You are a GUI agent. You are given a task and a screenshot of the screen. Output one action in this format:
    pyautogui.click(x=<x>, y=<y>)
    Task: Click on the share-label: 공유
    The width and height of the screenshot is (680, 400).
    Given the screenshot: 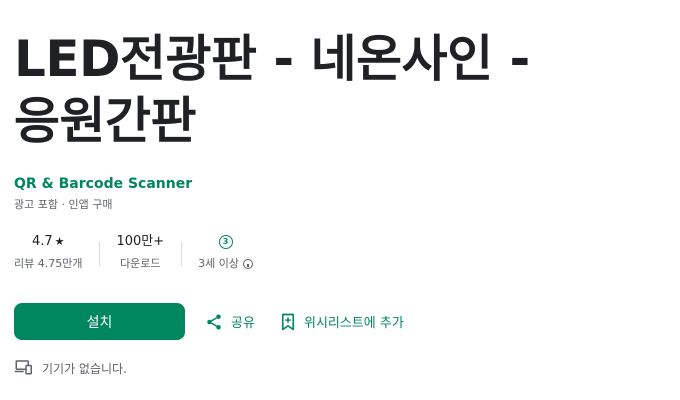 What is the action you would take?
    pyautogui.click(x=243, y=323)
    